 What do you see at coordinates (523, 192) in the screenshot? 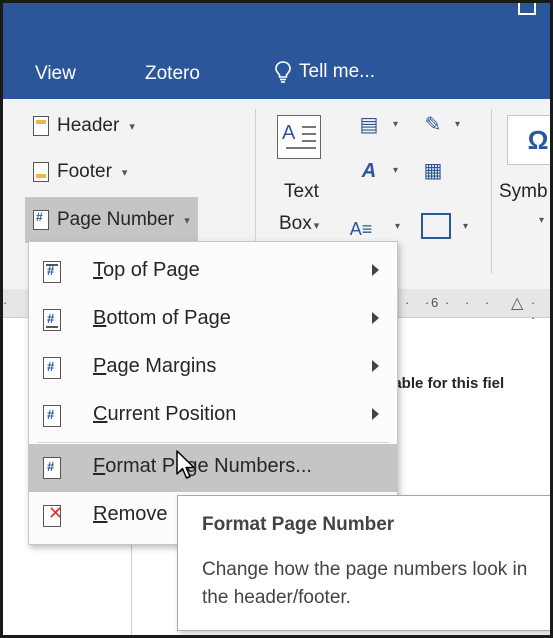
I see `symbol-button: Symb` at bounding box center [523, 192].